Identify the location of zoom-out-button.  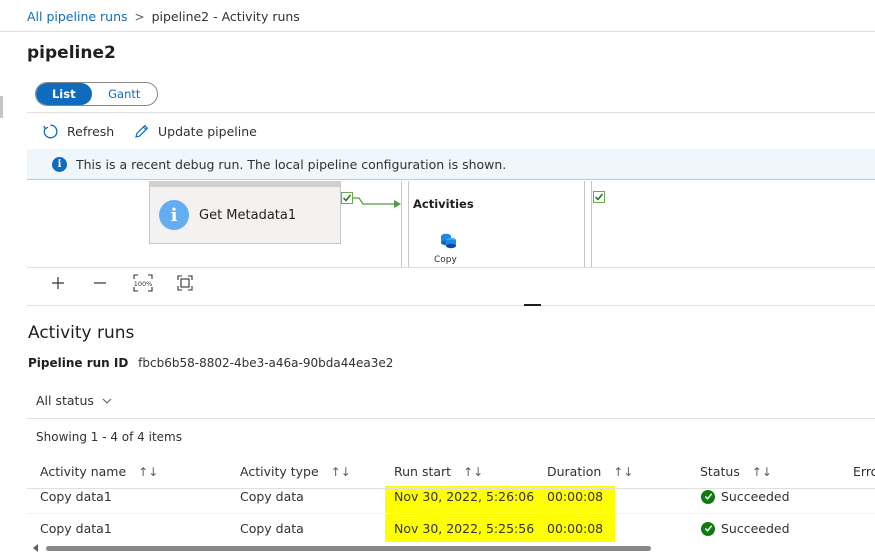
(100, 283).